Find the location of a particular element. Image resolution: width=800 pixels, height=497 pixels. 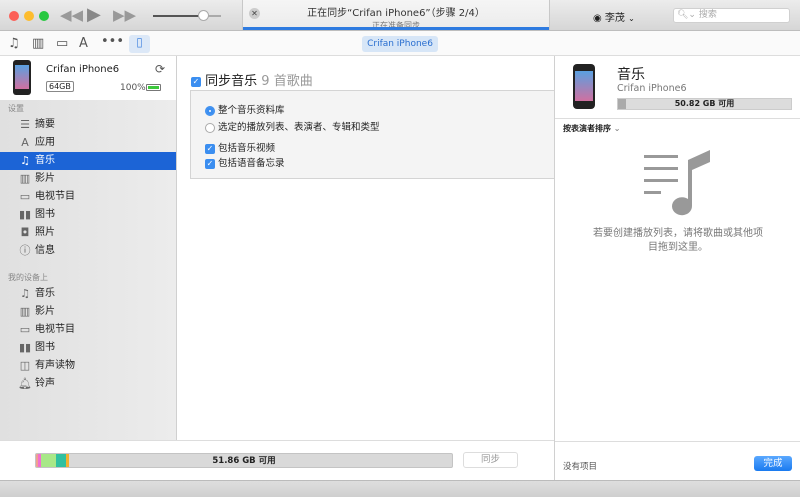

sort-label: 按表演者排序 is located at coordinates (587, 128).